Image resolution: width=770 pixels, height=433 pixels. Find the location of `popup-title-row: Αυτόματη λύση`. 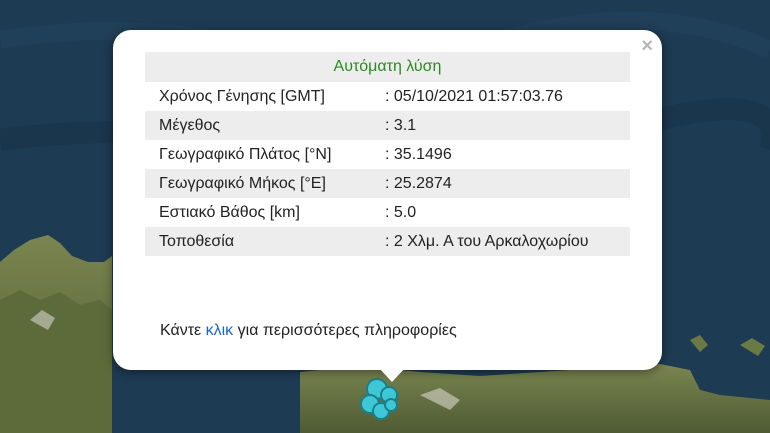

popup-title-row: Αυτόματη λύση is located at coordinates (387, 67).